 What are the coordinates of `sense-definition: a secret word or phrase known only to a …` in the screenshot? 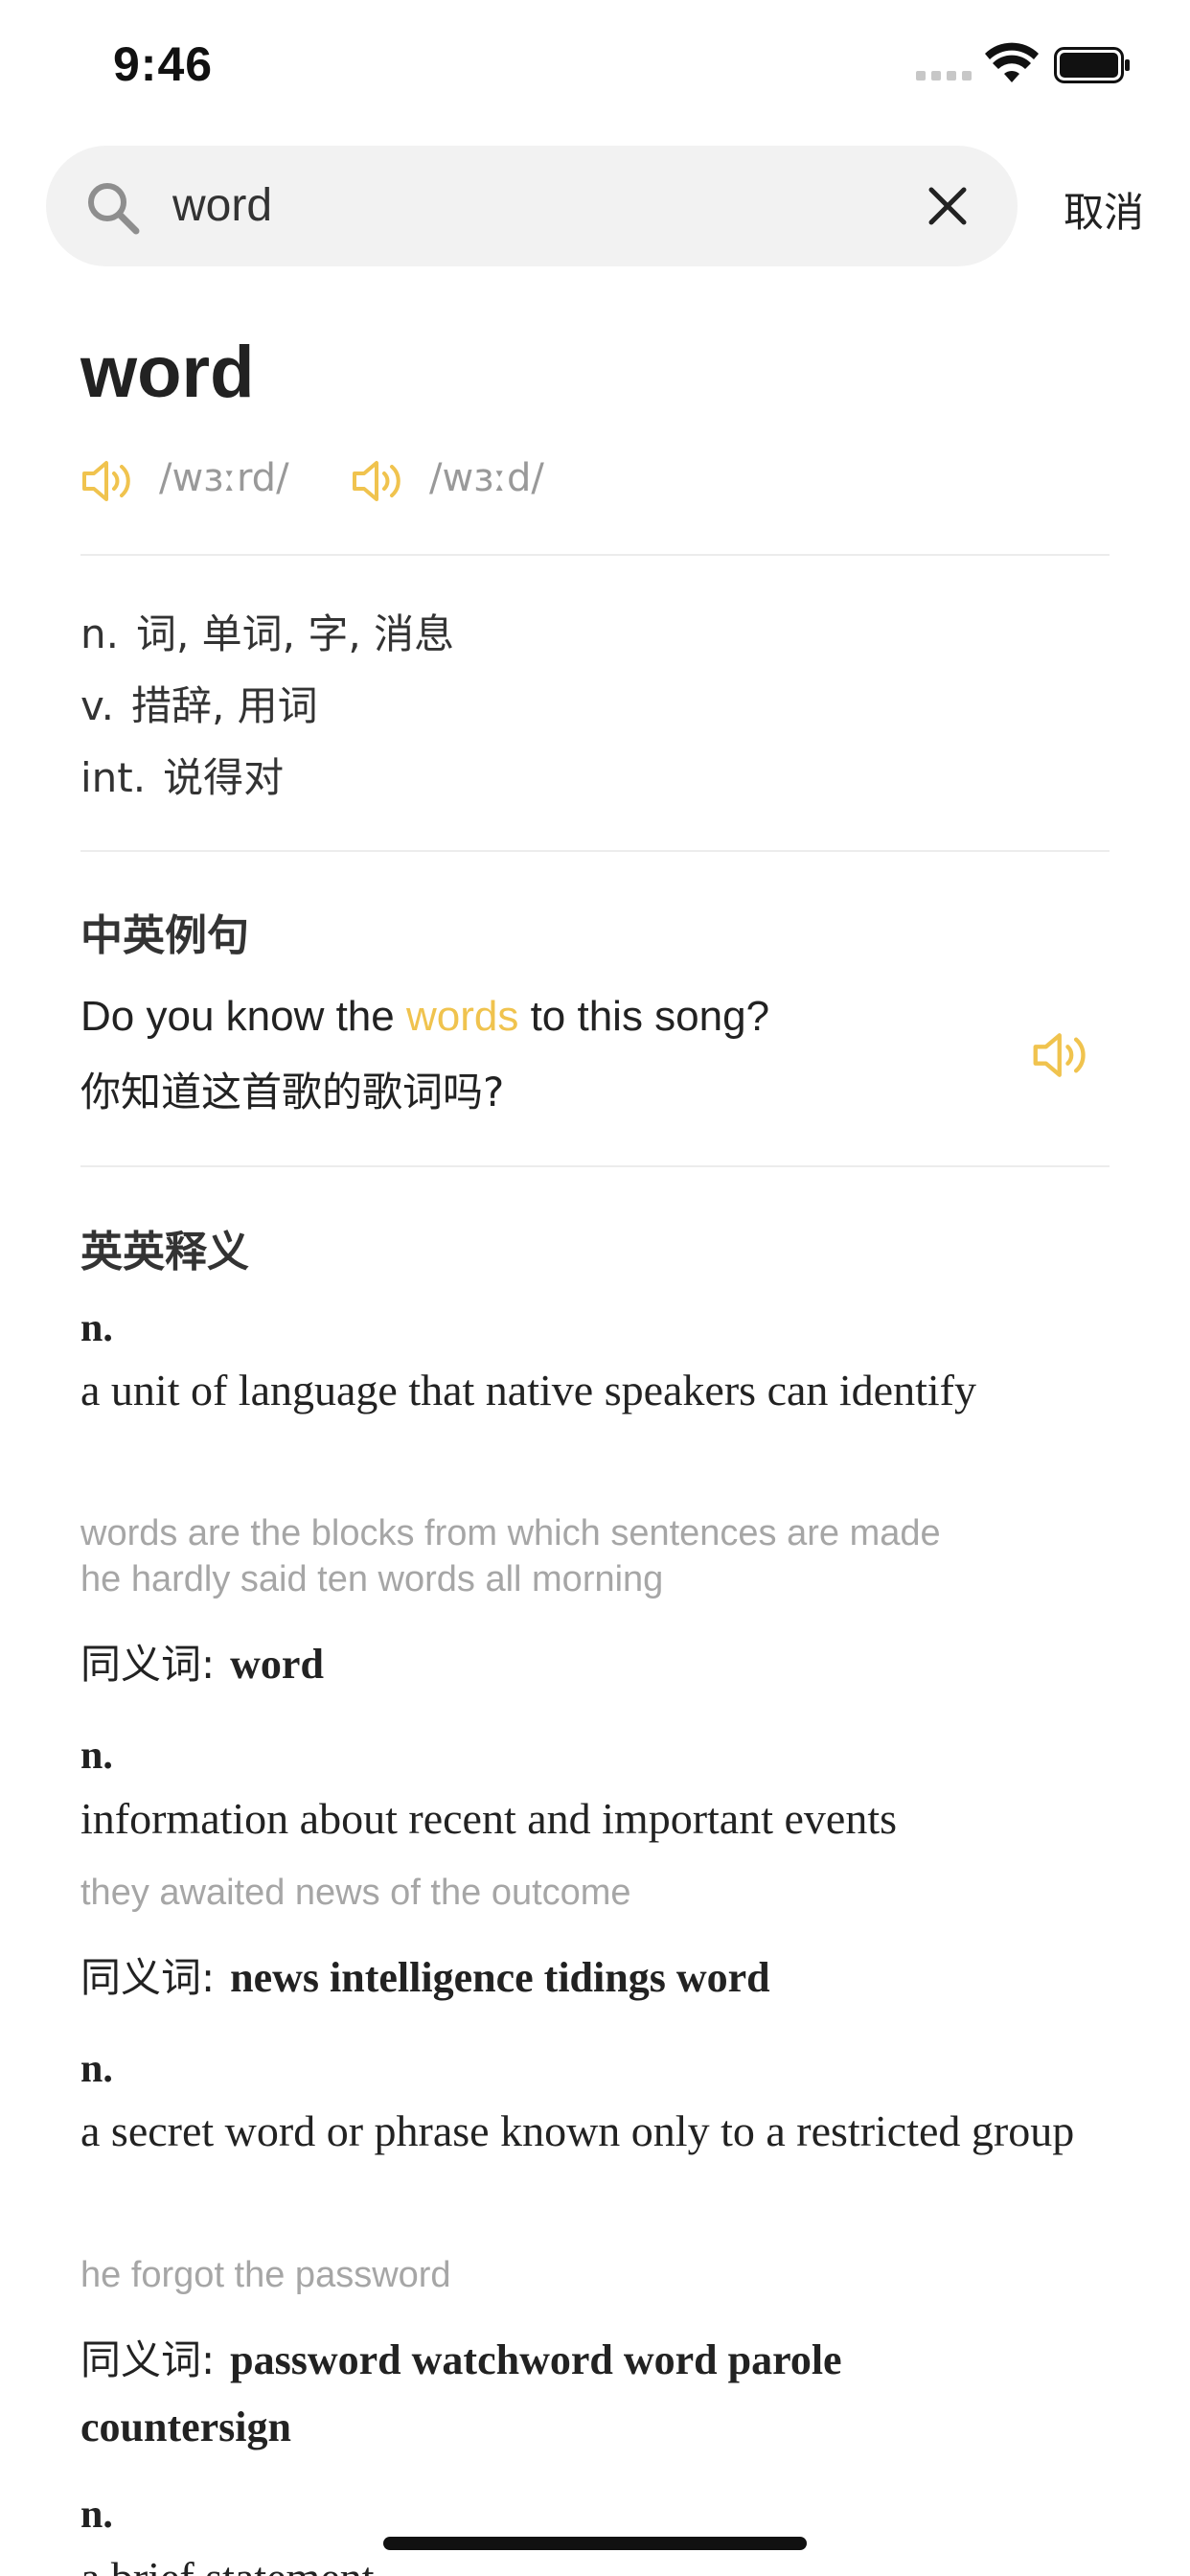 It's located at (577, 2130).